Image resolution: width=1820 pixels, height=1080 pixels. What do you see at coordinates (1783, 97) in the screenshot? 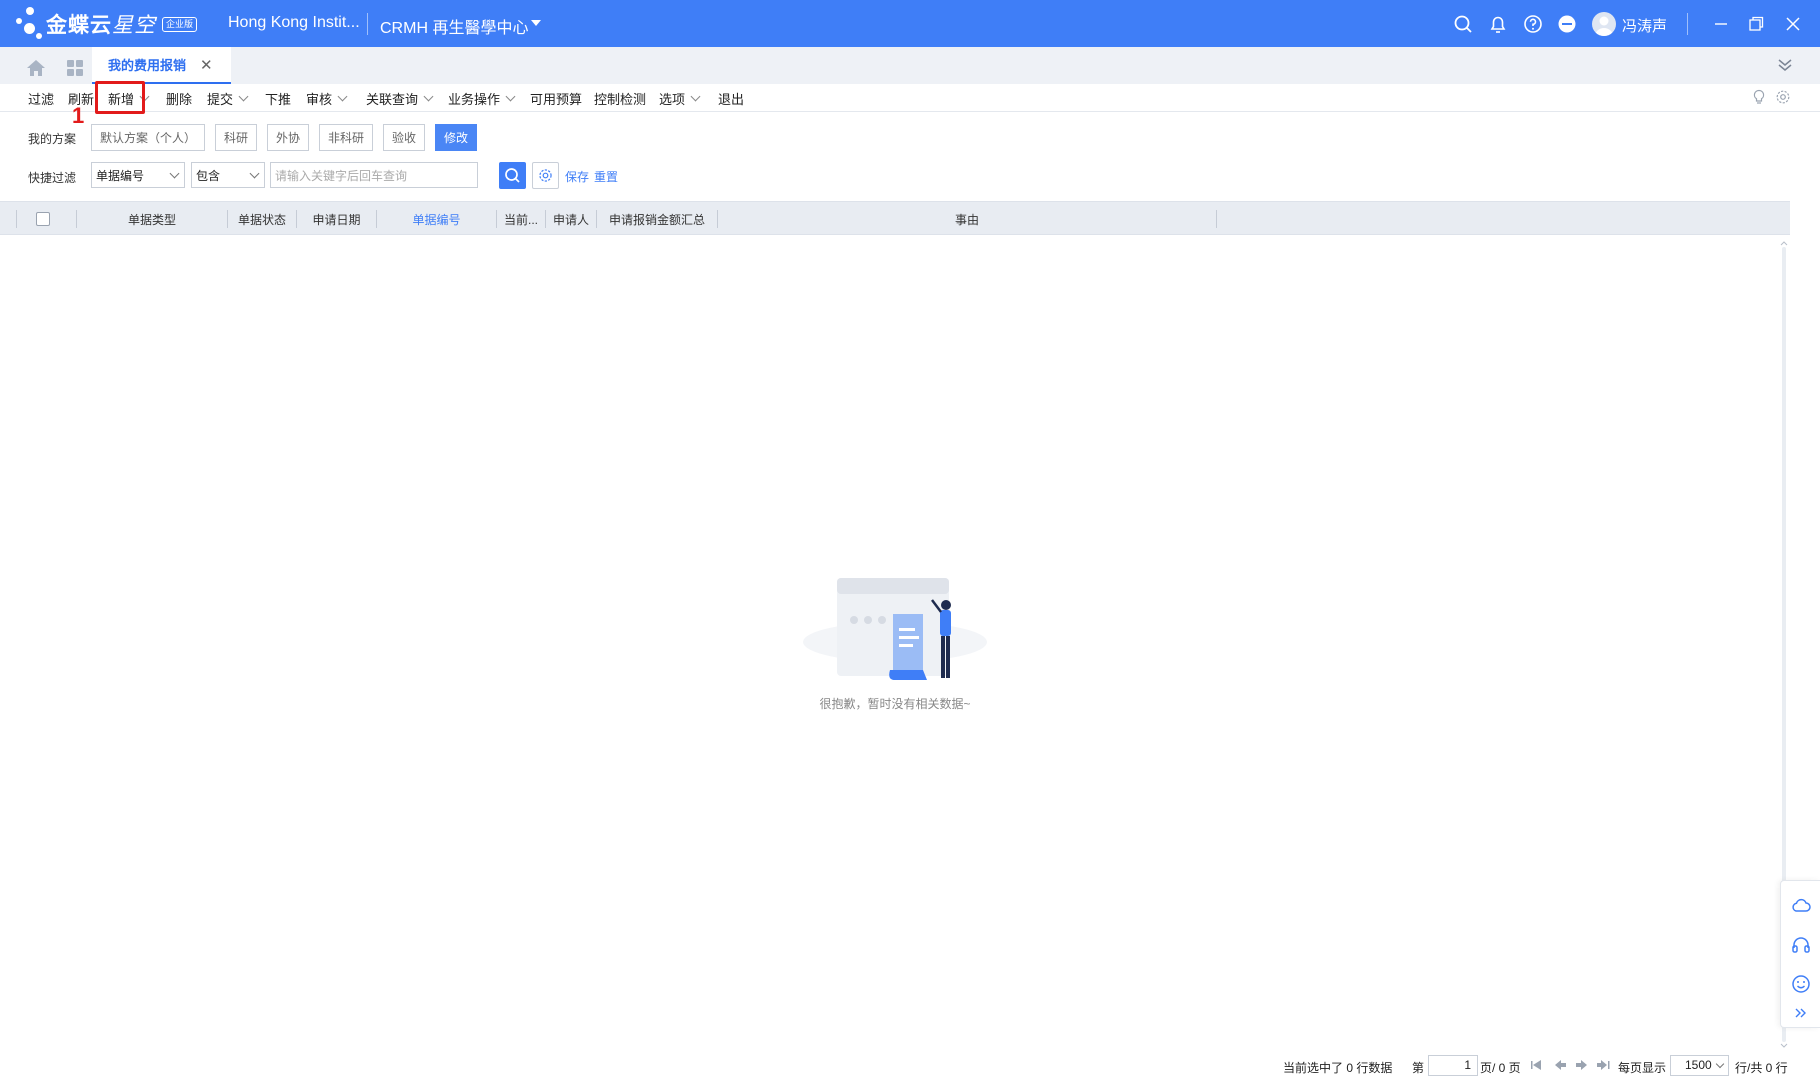
I see `settings-icon` at bounding box center [1783, 97].